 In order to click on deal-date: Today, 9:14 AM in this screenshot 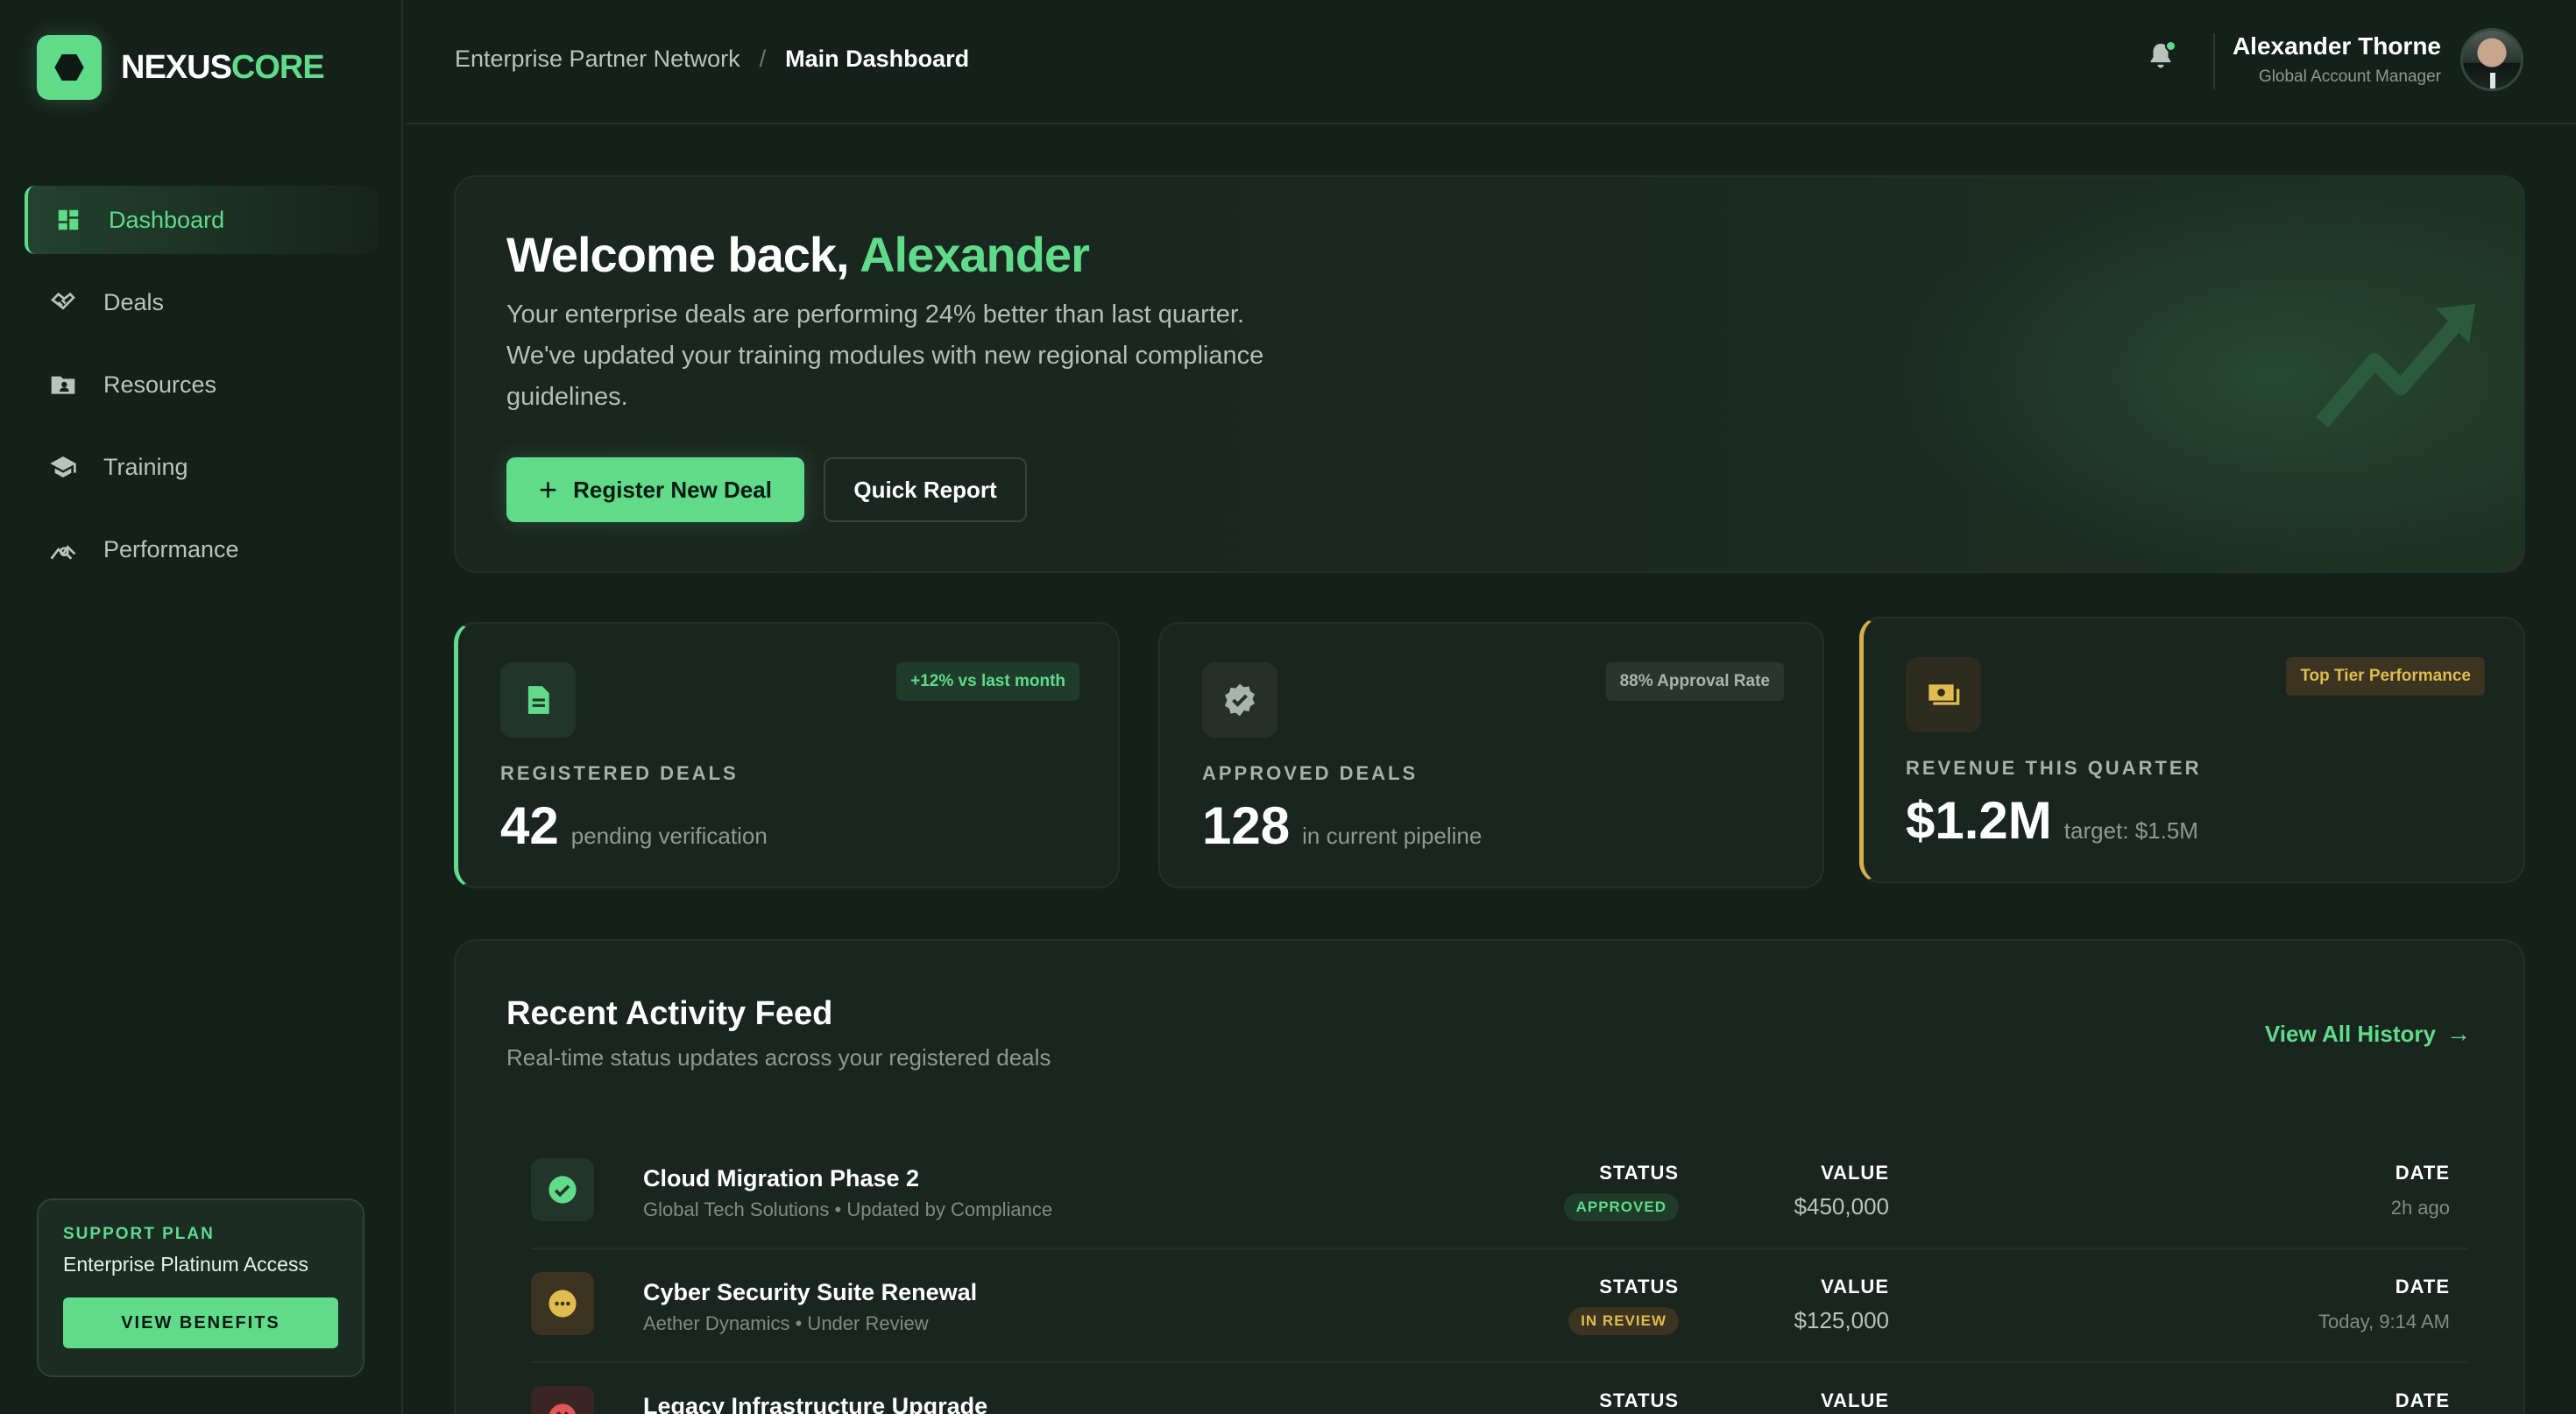, I will do `click(2384, 1322)`.